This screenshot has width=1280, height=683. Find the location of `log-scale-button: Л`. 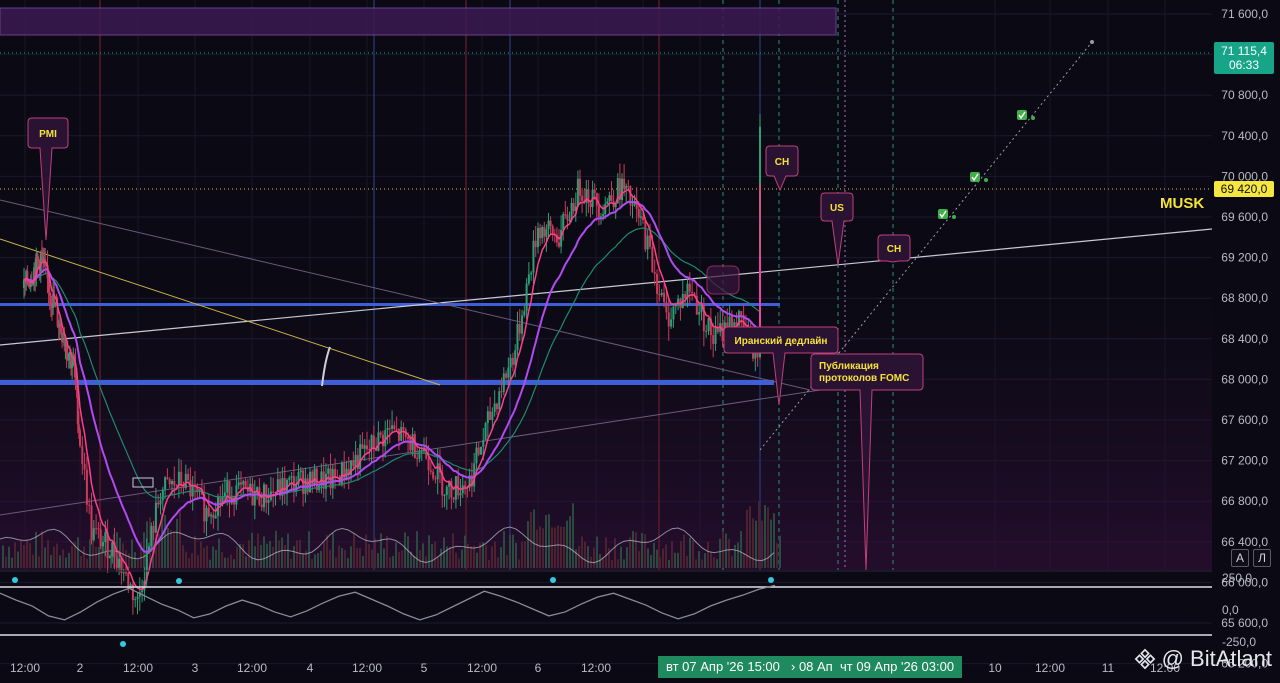

log-scale-button: Л is located at coordinates (1262, 558).